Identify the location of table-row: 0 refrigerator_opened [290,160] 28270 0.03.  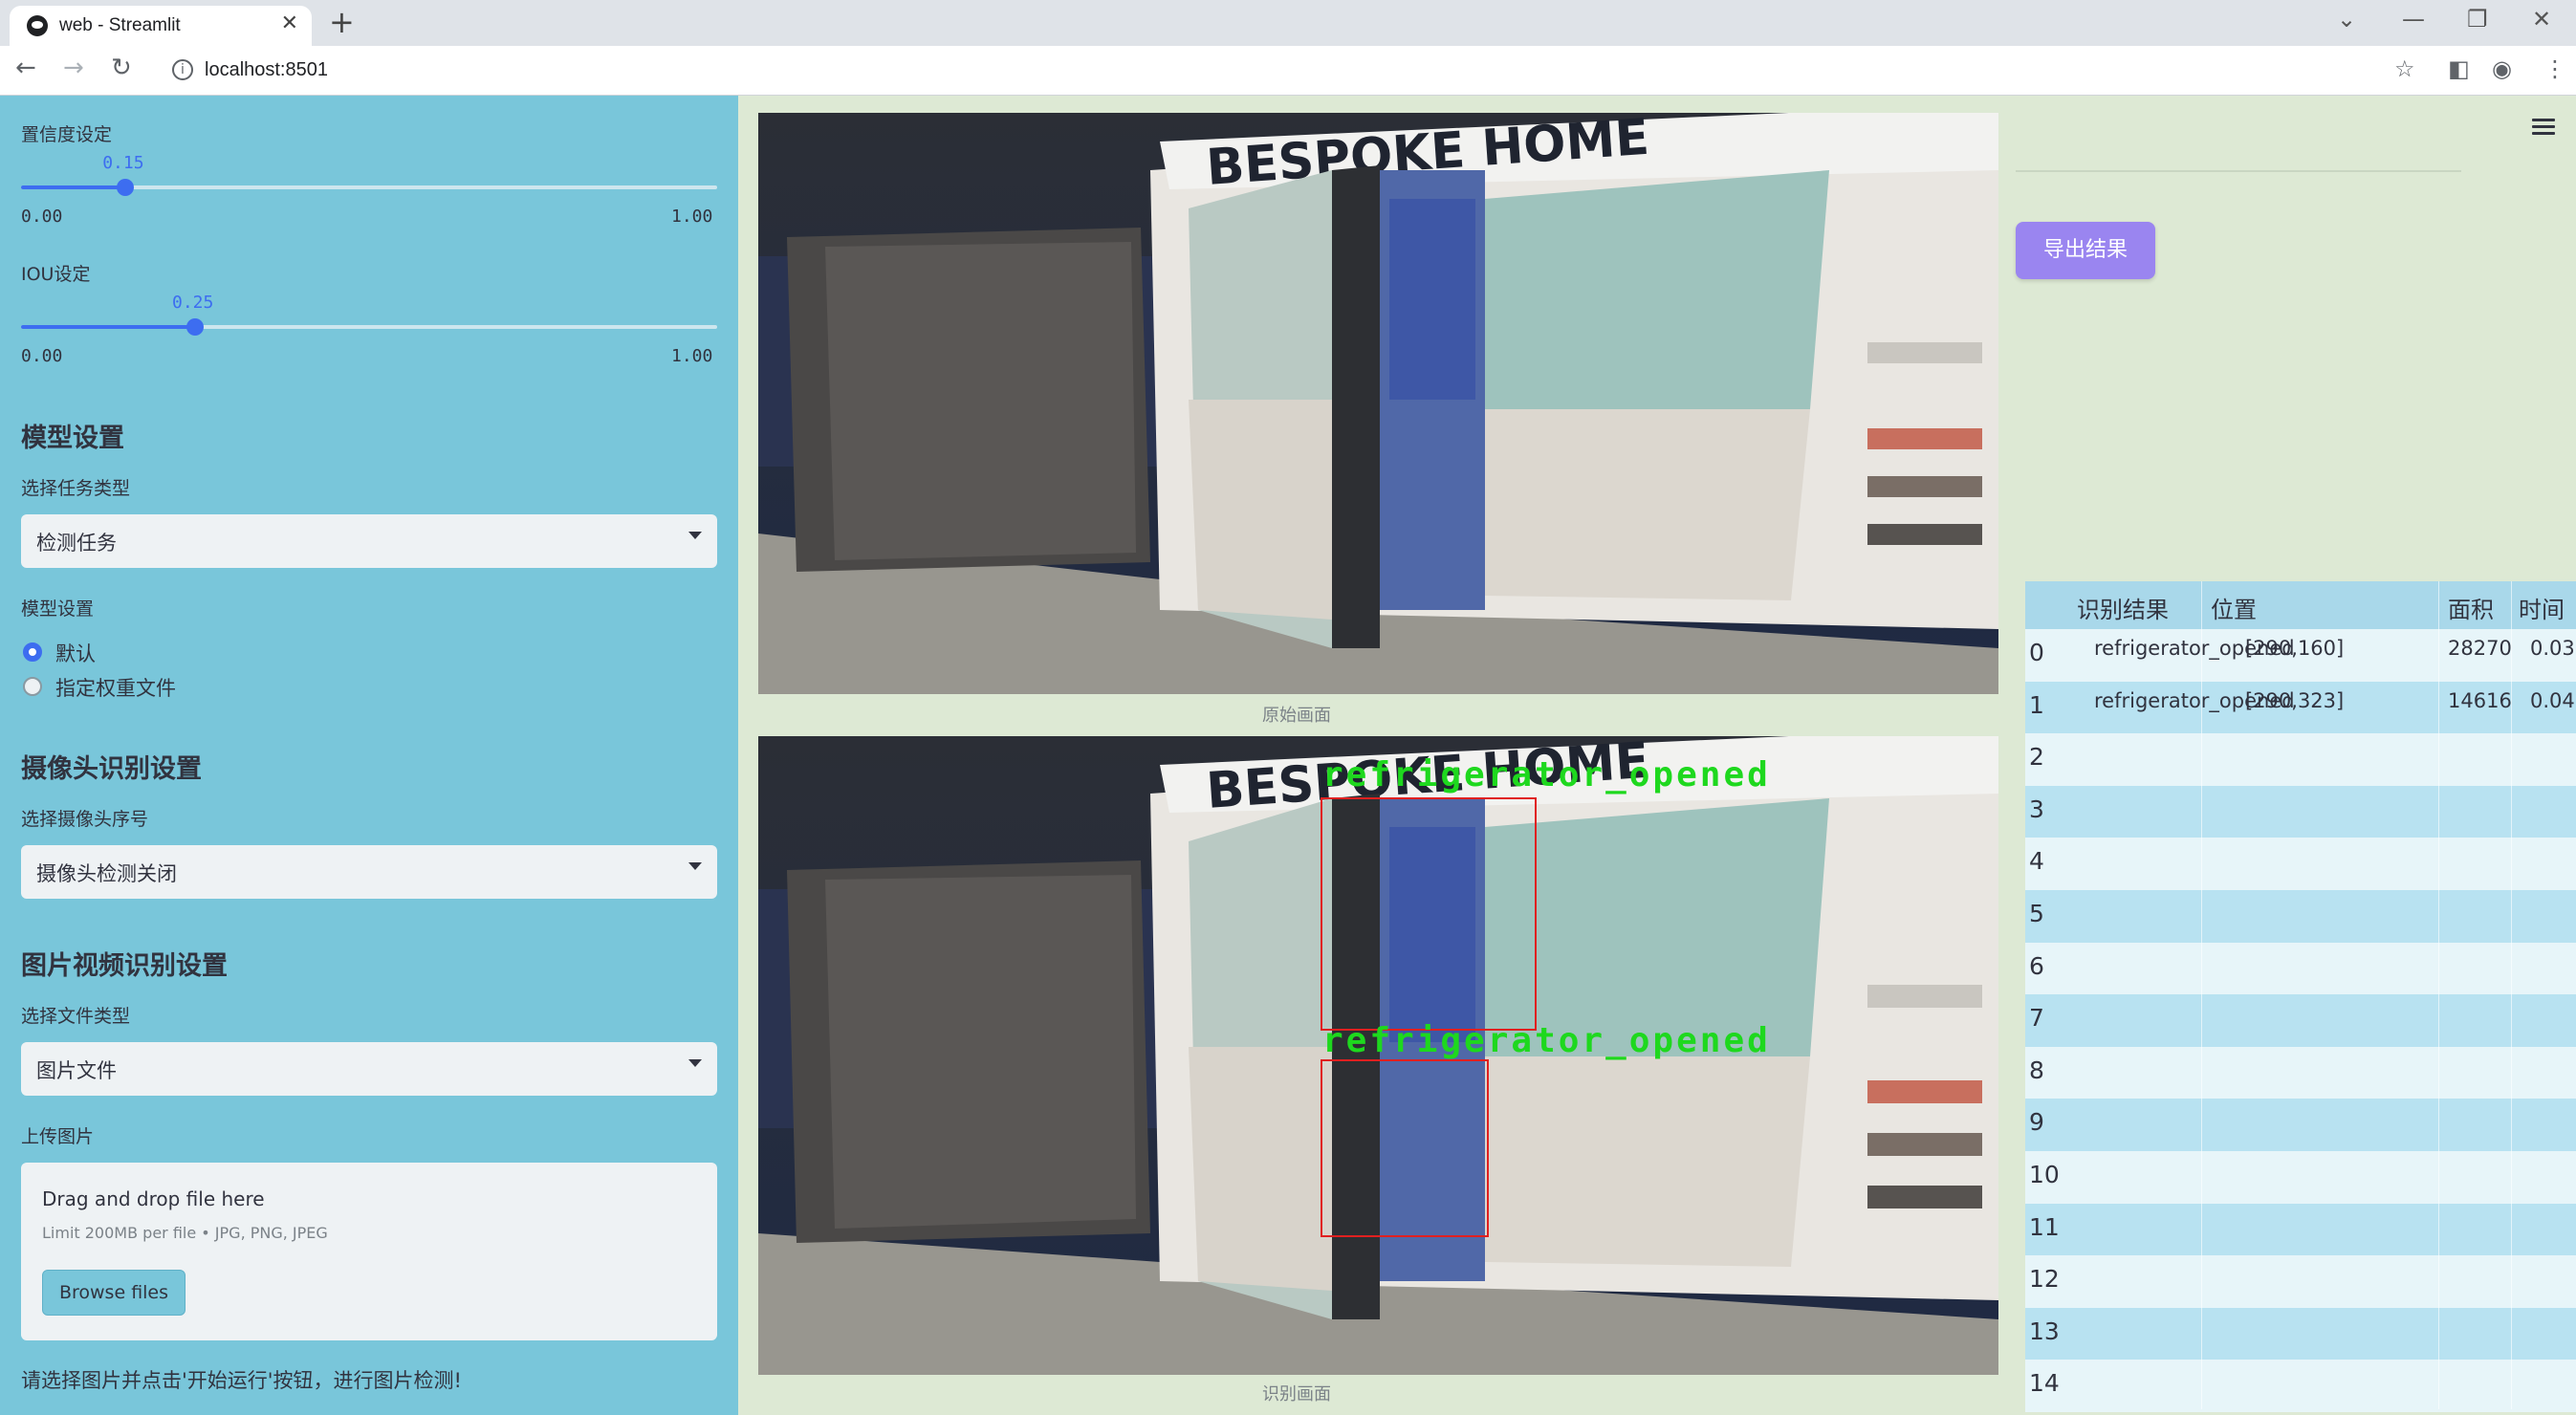
(2300, 655).